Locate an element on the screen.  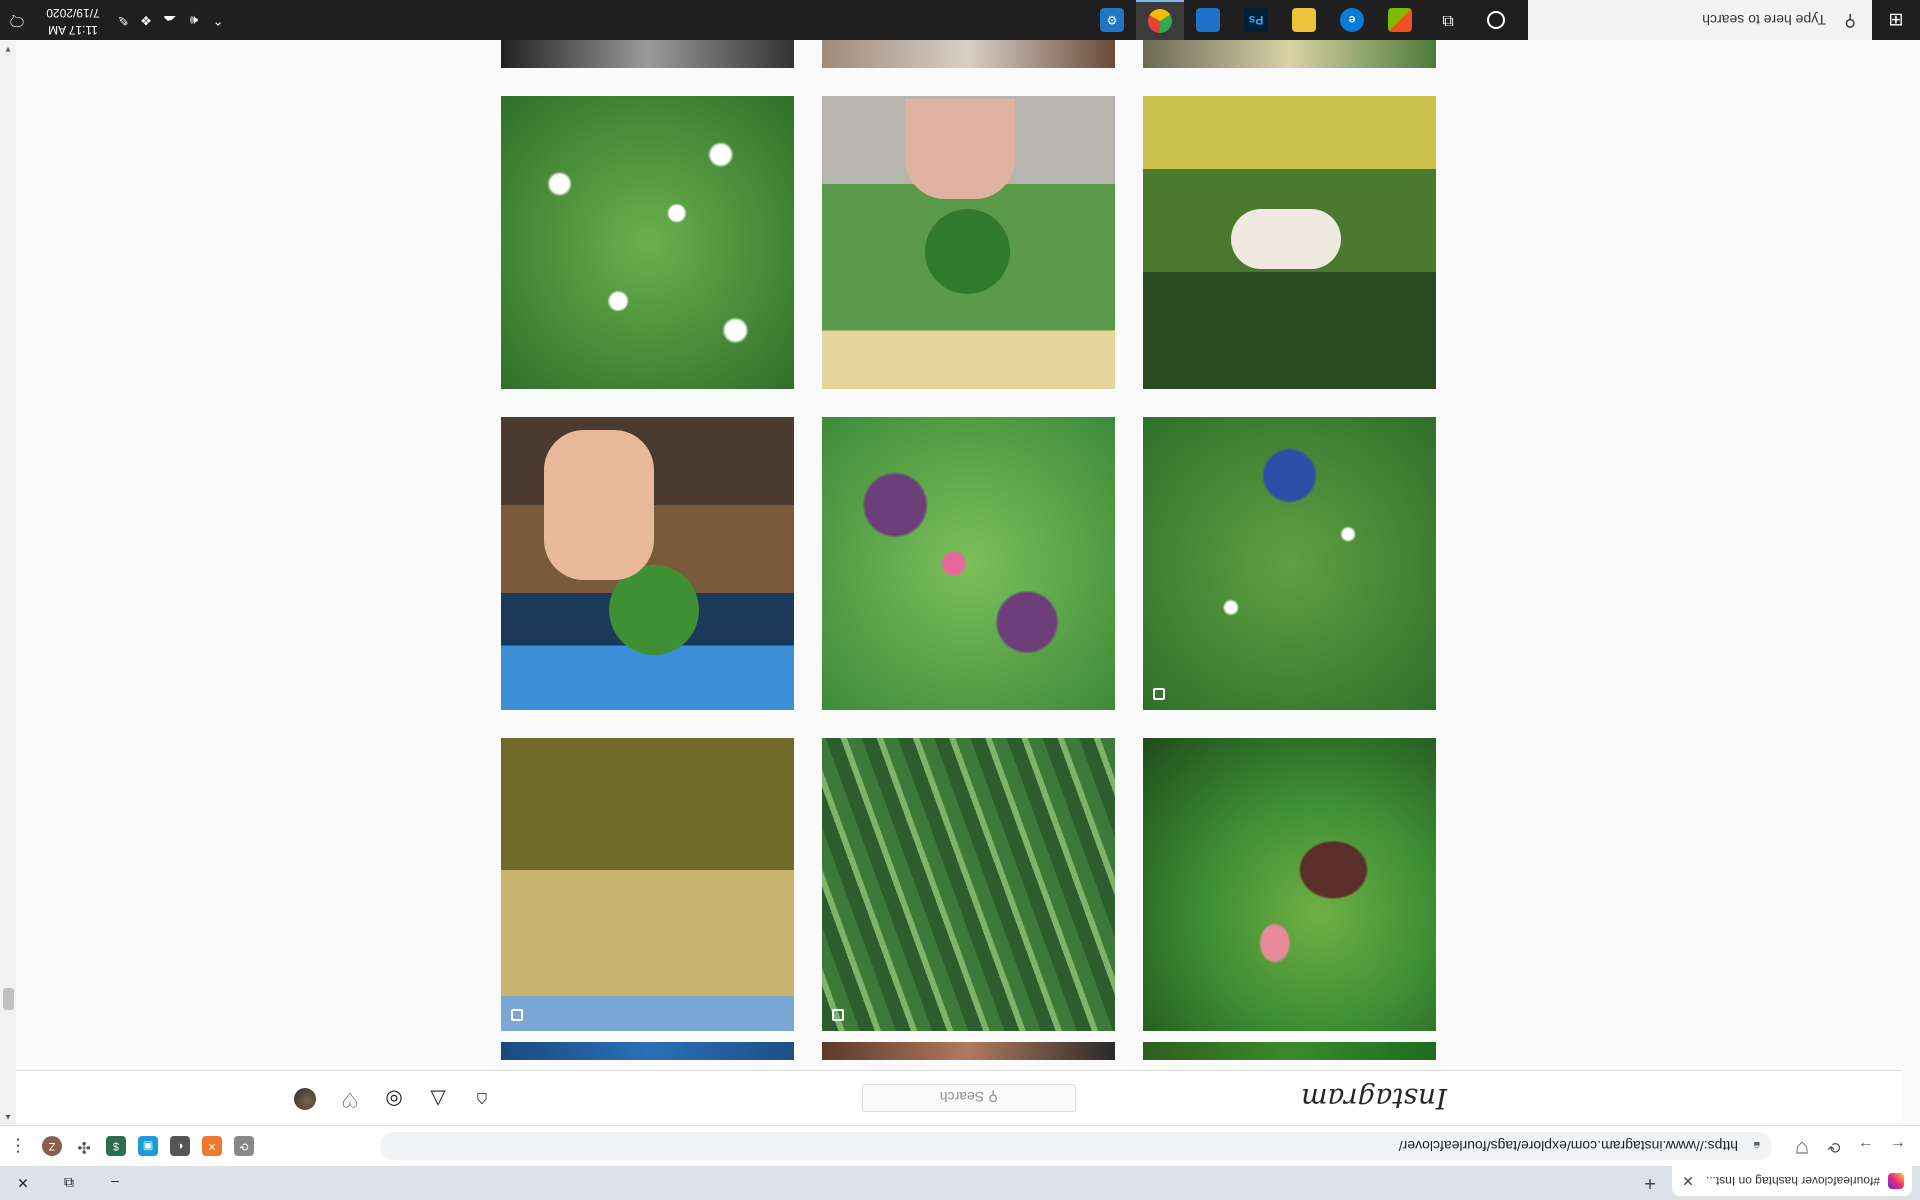
shield-icon: ⛉ is located at coordinates (1802, 1146).